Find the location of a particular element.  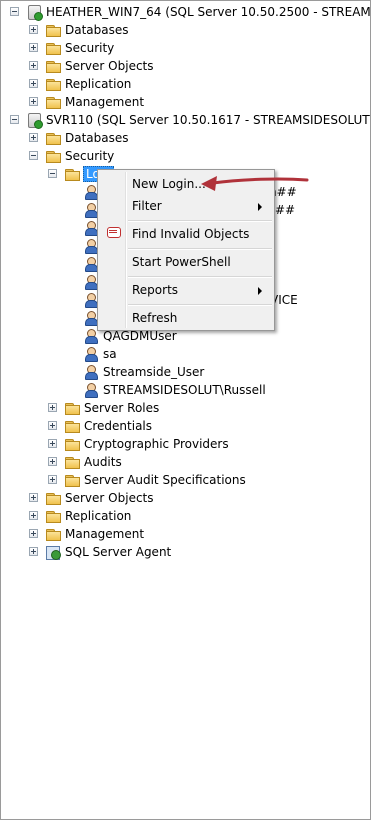

tree-node-login-russell: STREAMSIDESOLUT\Russell is located at coordinates (185, 390).